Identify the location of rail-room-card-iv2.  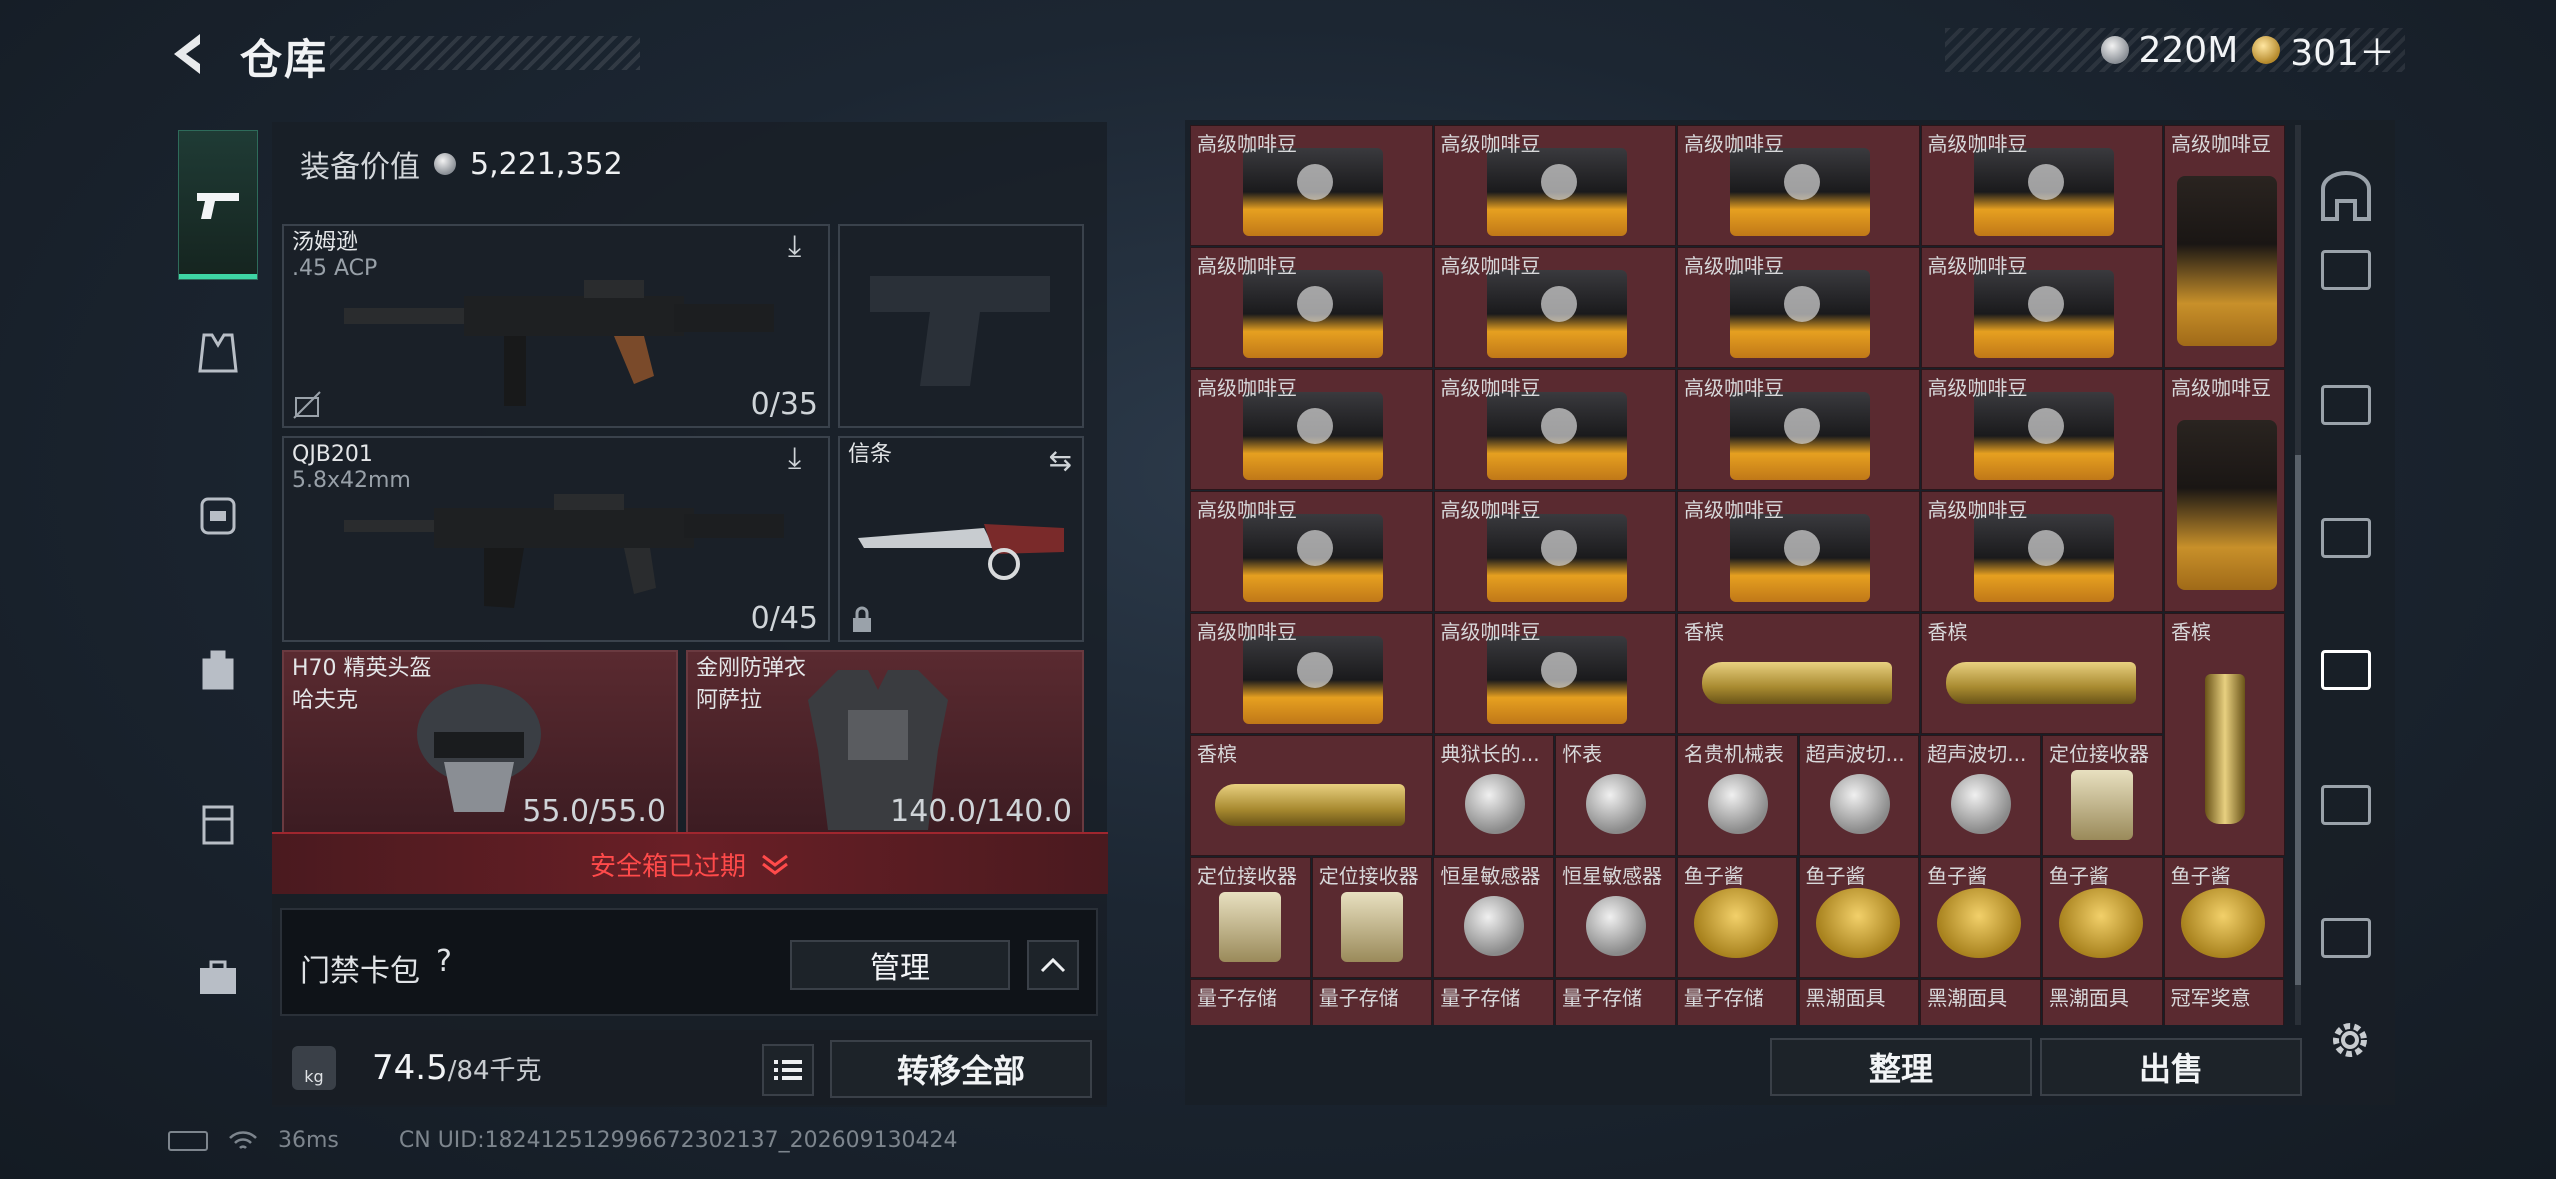
(2346, 938).